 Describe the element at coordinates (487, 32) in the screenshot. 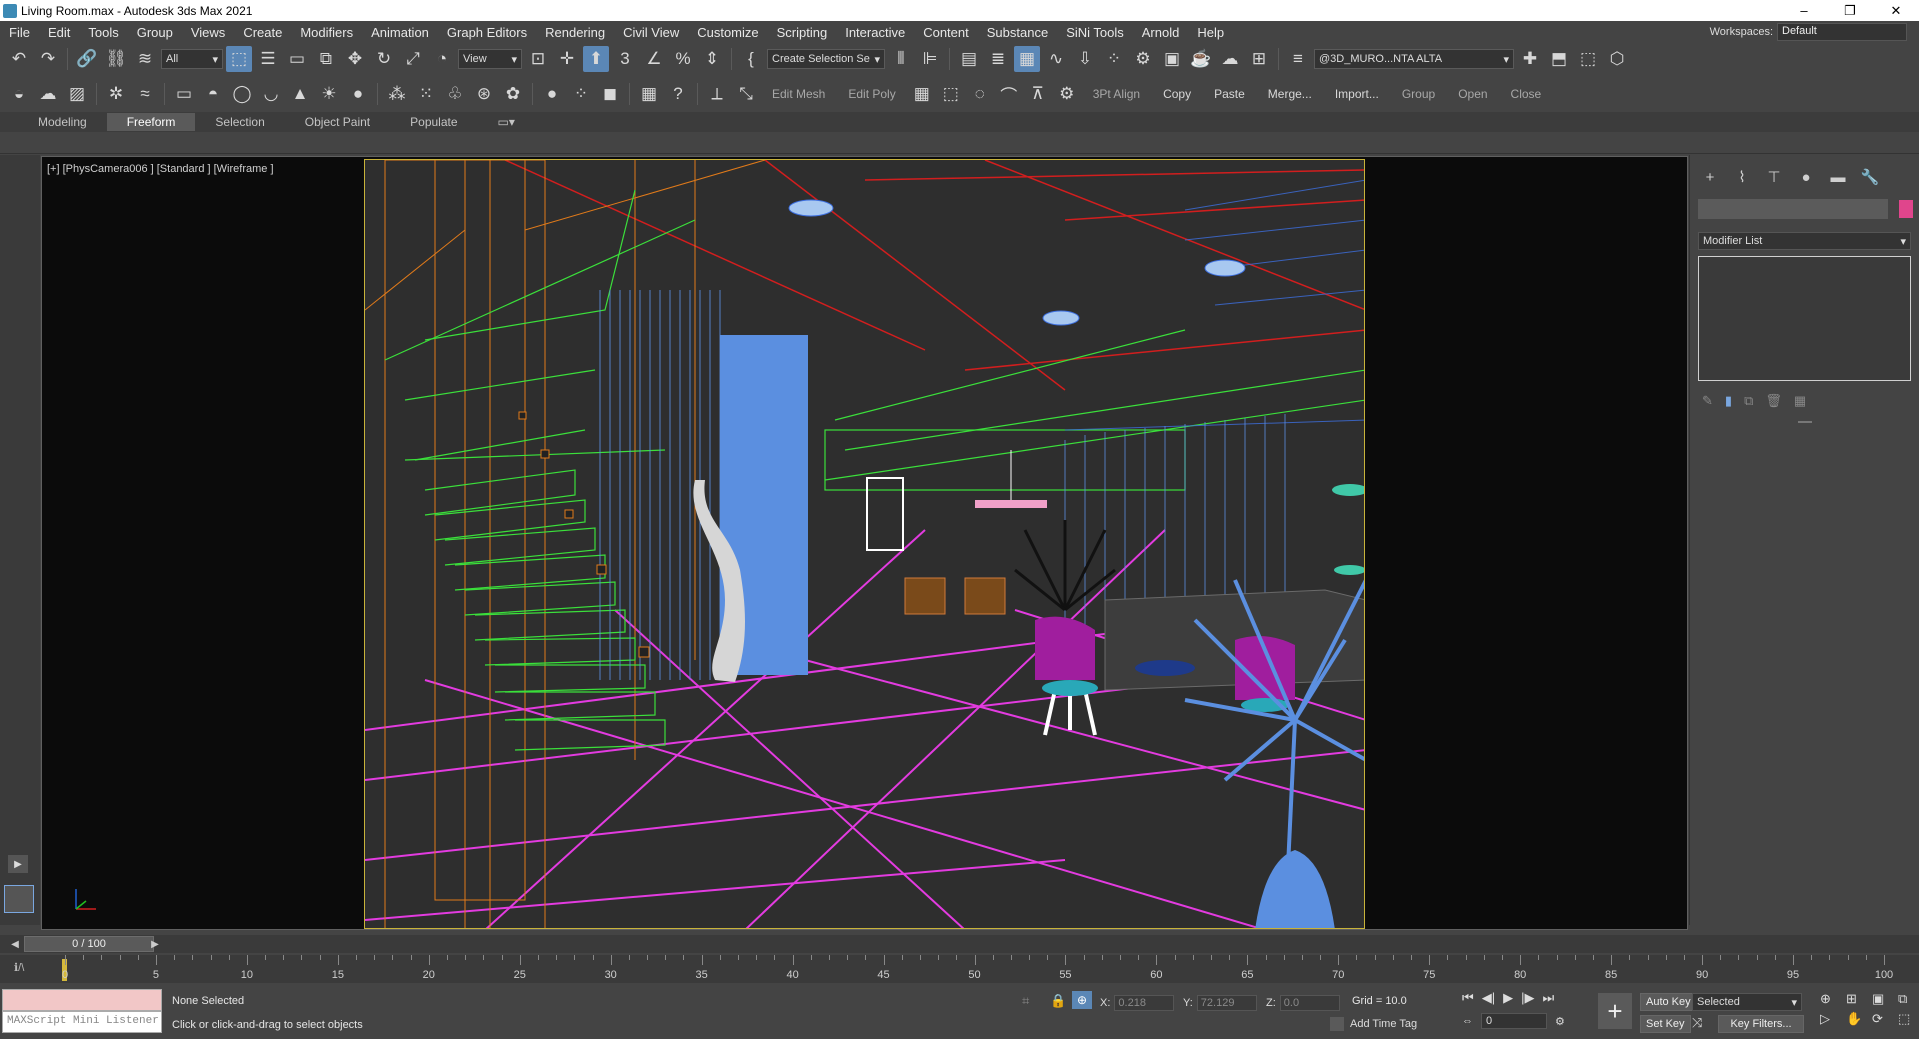

I see `menu-graph-editors: Graph Editors` at that location.